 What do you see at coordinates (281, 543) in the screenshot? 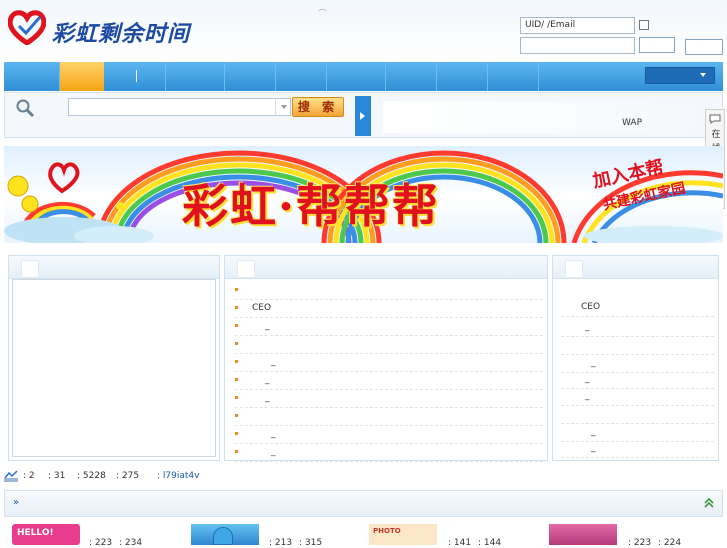
I see `thumb-stat: : 213` at bounding box center [281, 543].